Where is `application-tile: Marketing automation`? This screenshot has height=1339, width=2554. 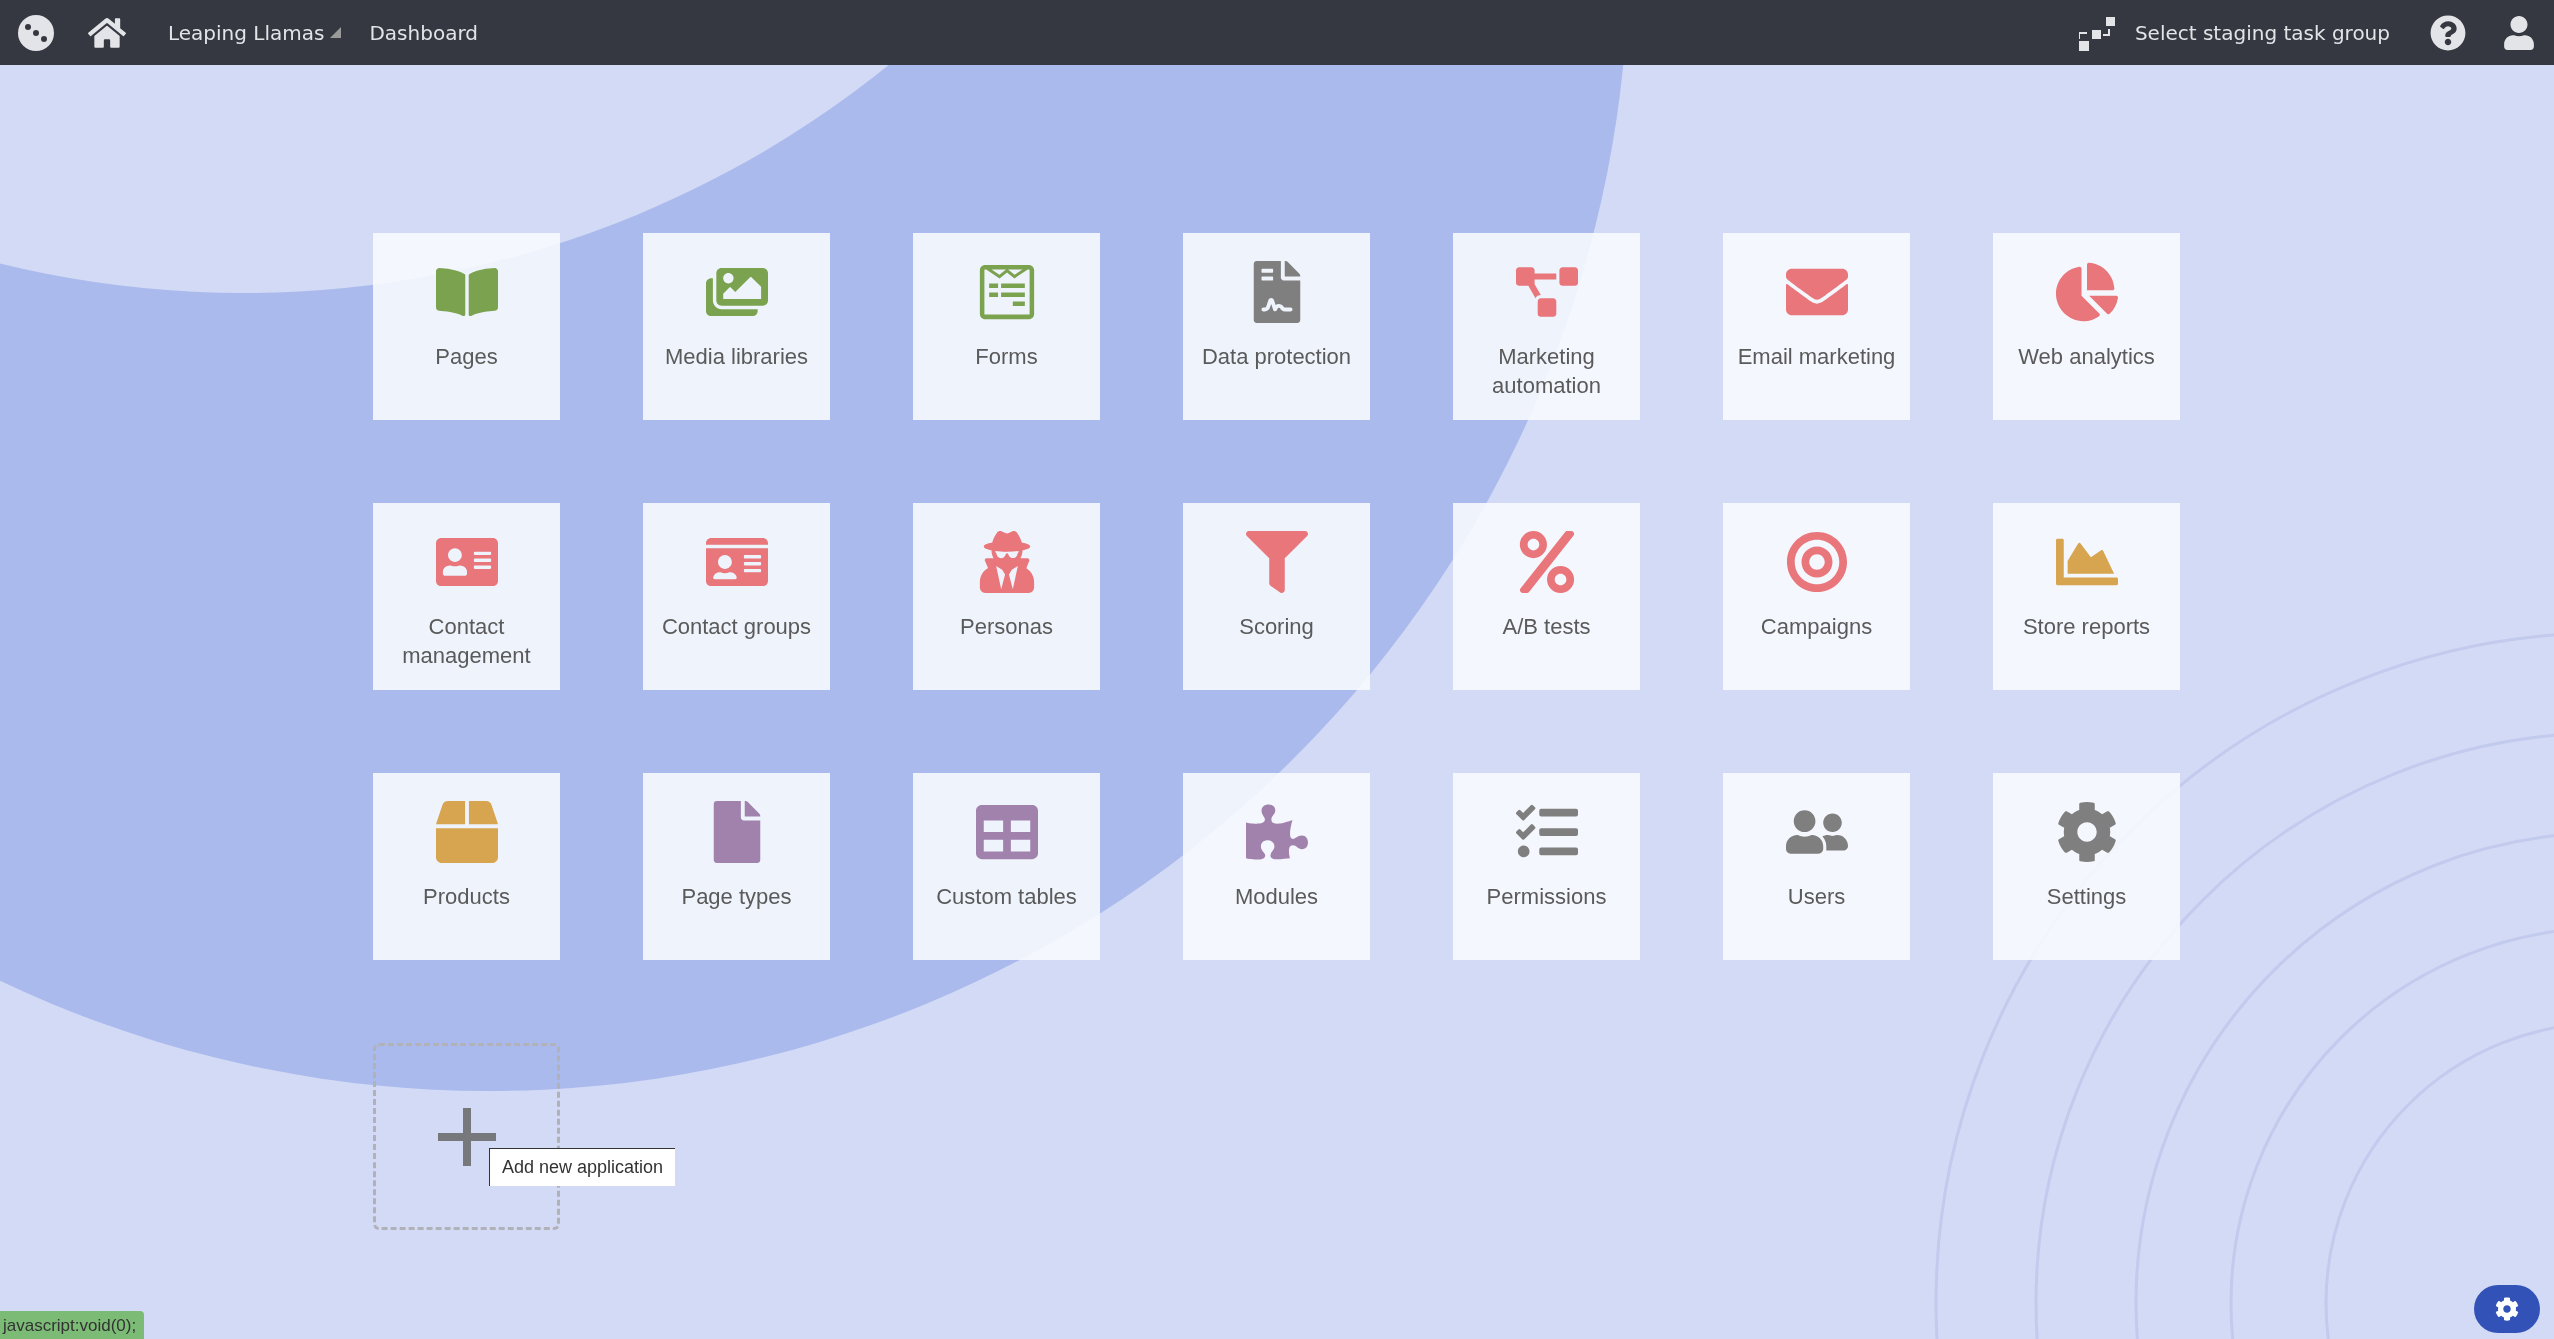
application-tile: Marketing automation is located at coordinates (1546, 326).